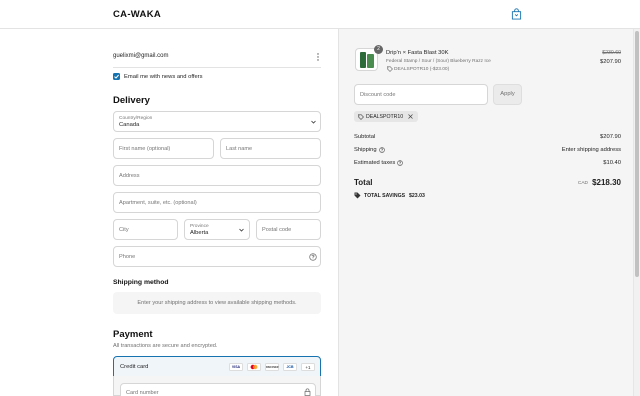 This screenshot has height=396, width=640. I want to click on total-label: Total, so click(363, 182).